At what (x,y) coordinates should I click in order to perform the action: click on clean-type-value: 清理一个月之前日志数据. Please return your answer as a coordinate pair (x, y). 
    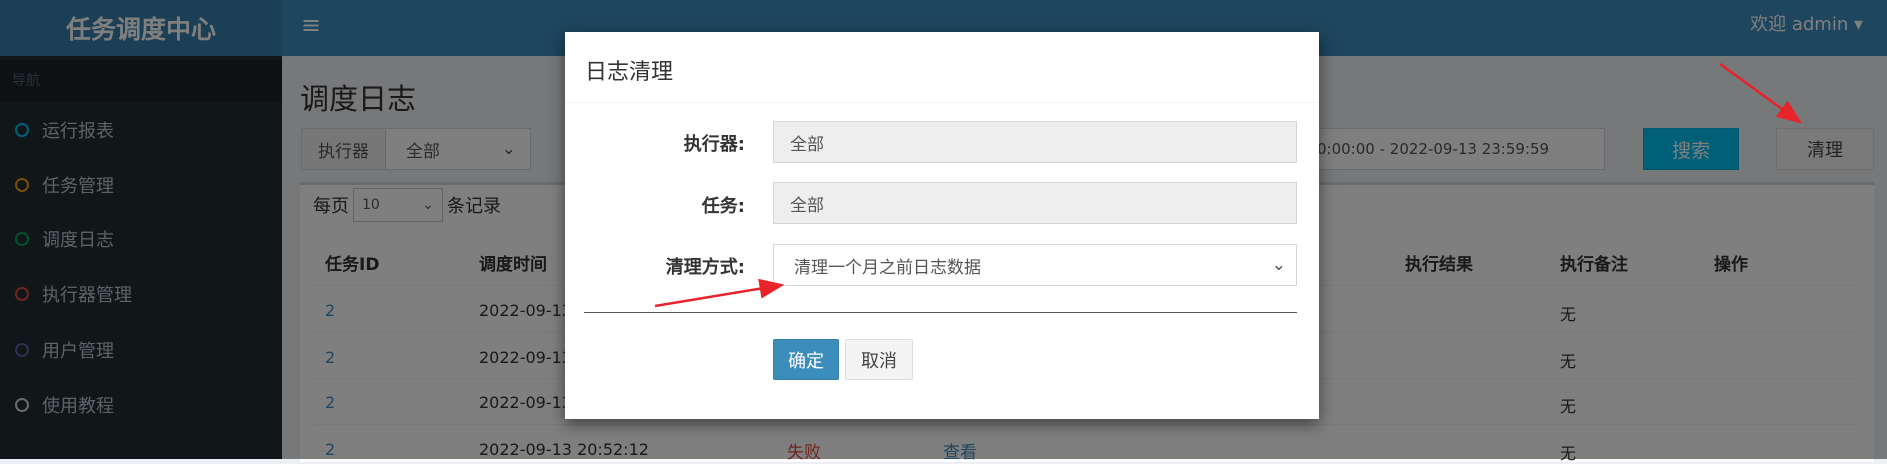
    Looking at the image, I should click on (887, 267).